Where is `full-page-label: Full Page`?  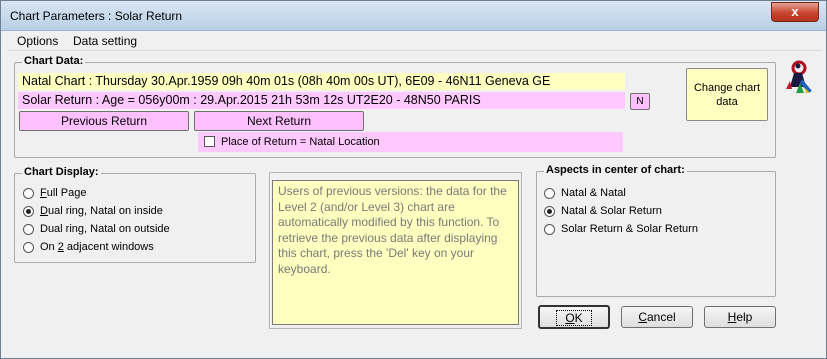
full-page-label: Full Page is located at coordinates (63, 193).